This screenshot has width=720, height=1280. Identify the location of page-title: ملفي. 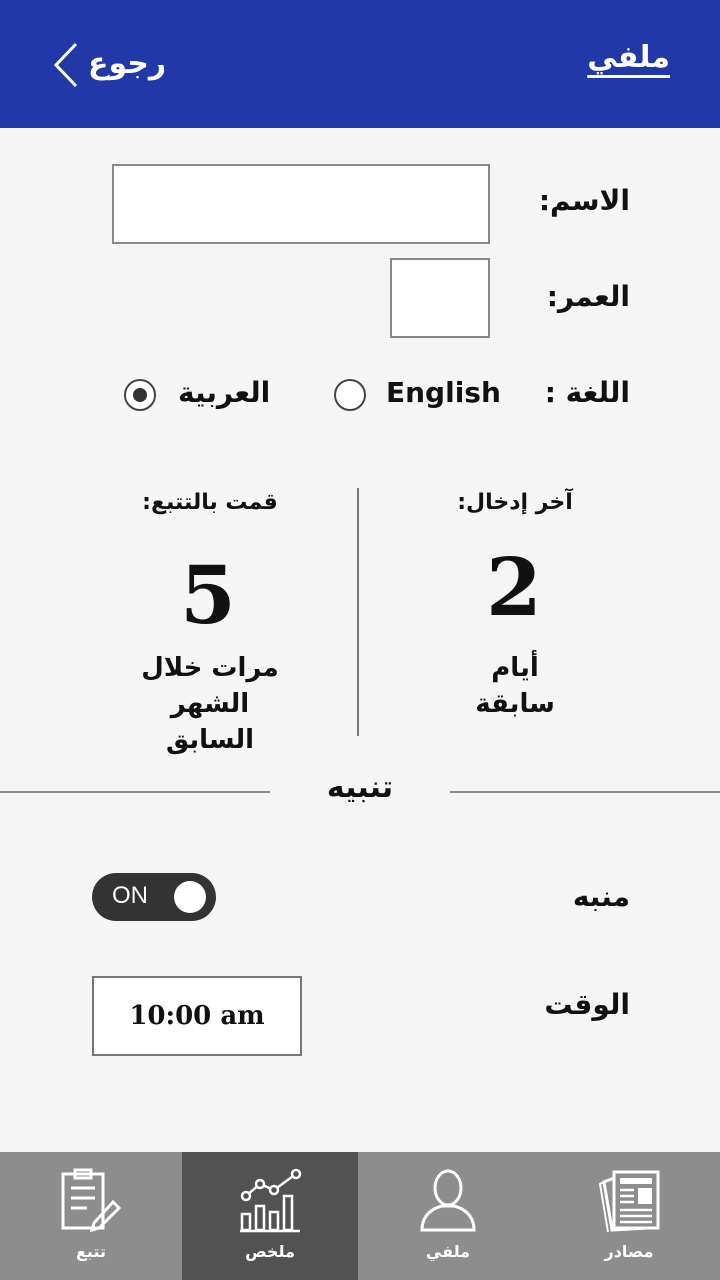
(628, 57).